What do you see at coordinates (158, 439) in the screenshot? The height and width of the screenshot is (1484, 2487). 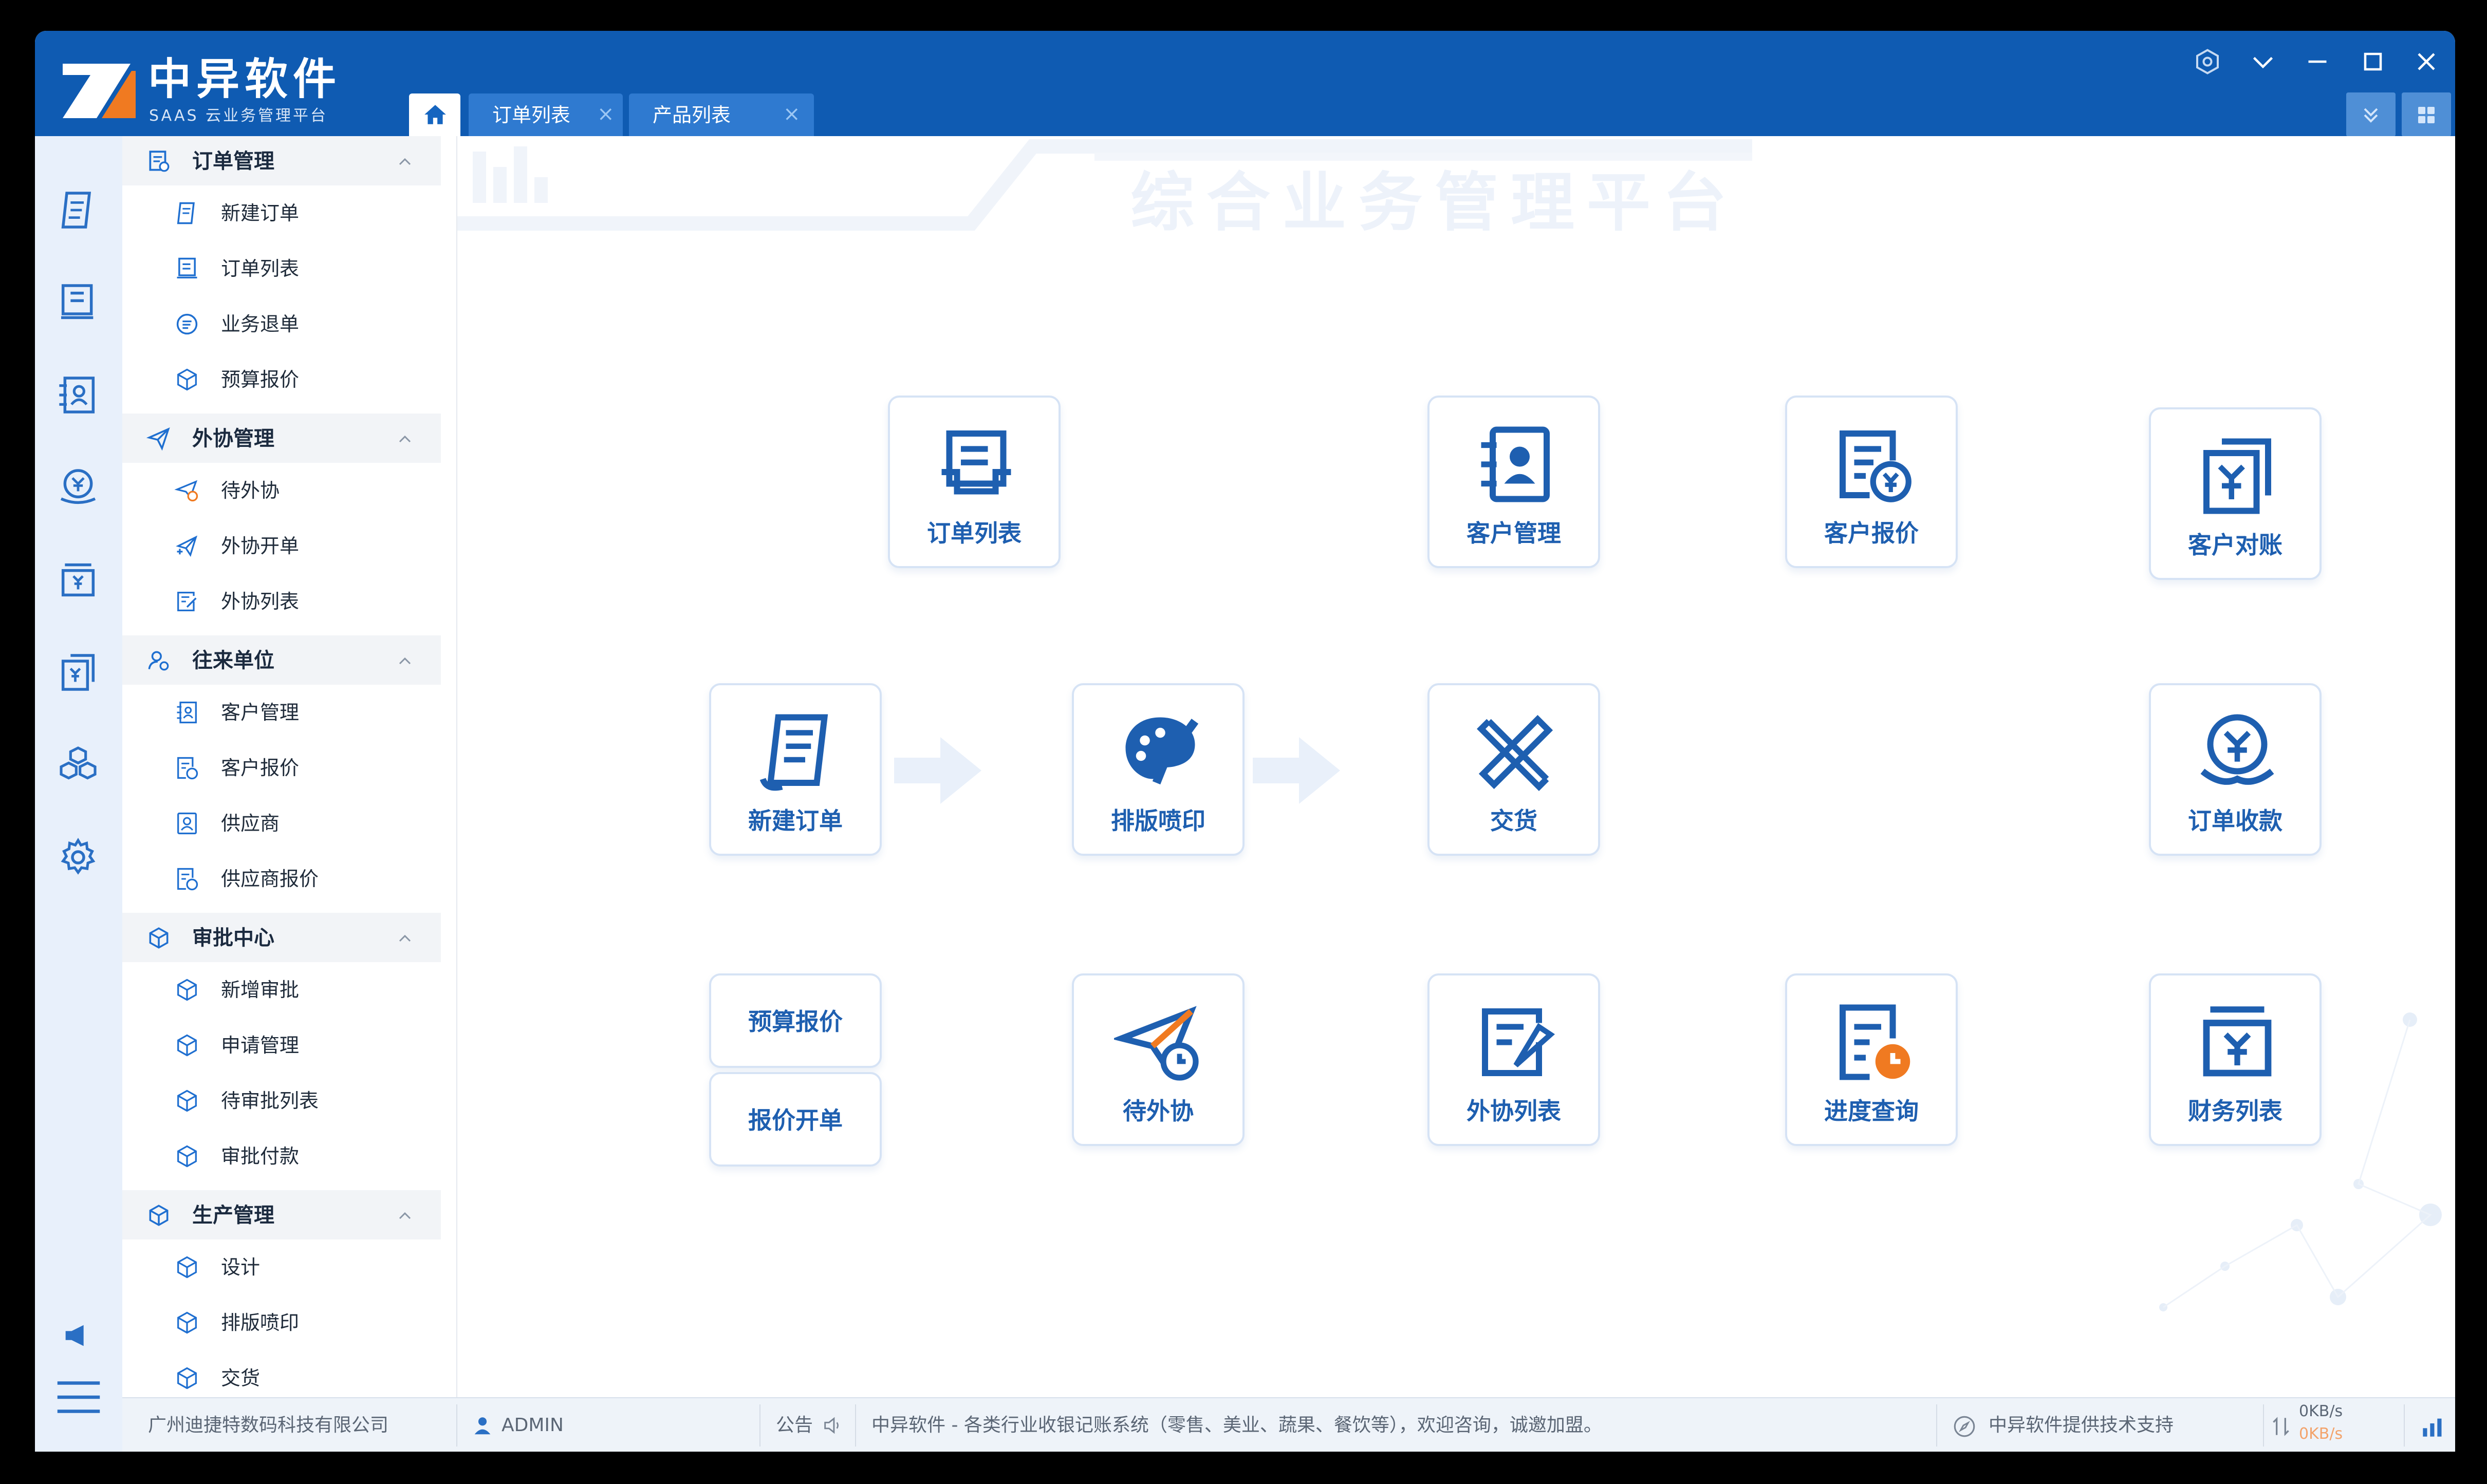 I see `paper-plane-icon` at bounding box center [158, 439].